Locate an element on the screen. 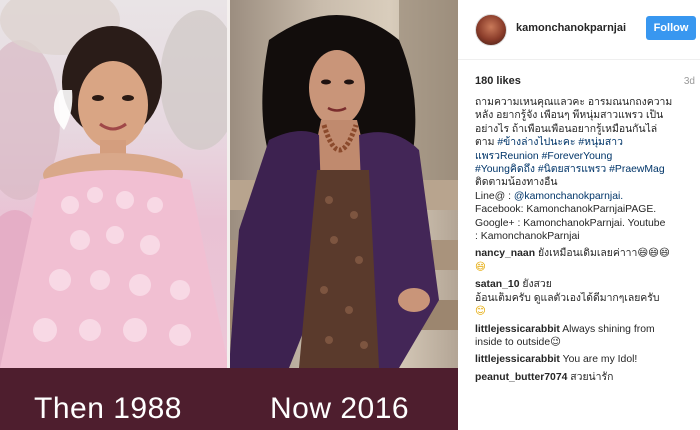 The width and height of the screenshot is (700, 430). caption-line: #Youngคิดถึง #นิตยสารแพรว #PraewMag is located at coordinates (586, 169).